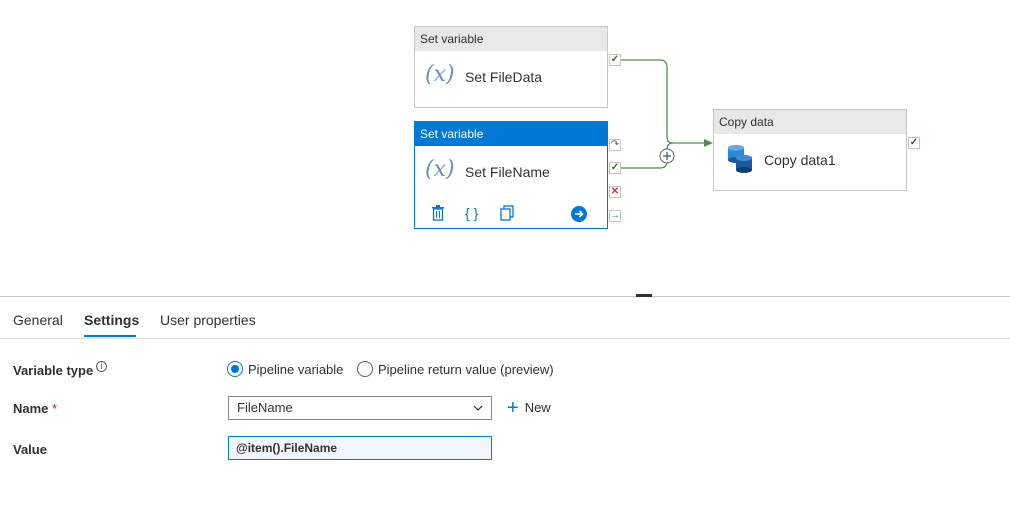  Describe the element at coordinates (800, 160) in the screenshot. I see `activity-name: Copy data1` at that location.